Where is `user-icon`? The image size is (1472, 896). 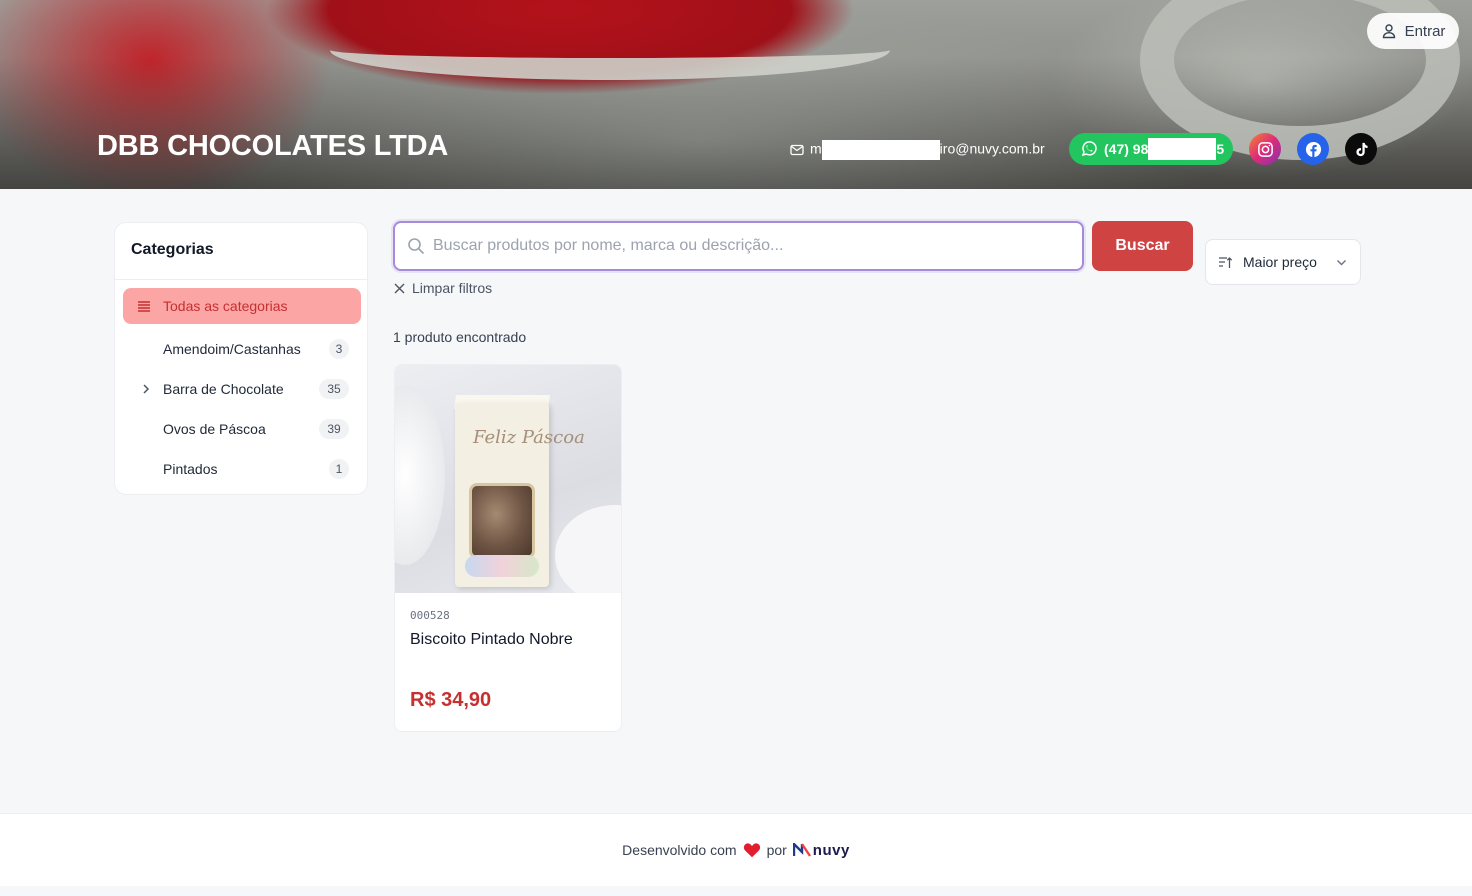
user-icon is located at coordinates (1388, 31).